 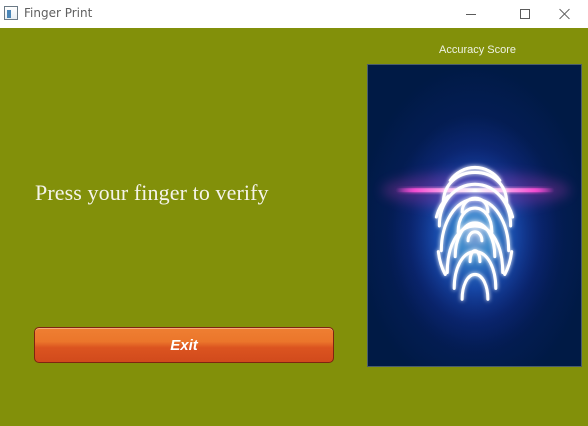 What do you see at coordinates (11, 13) in the screenshot?
I see `app-icon` at bounding box center [11, 13].